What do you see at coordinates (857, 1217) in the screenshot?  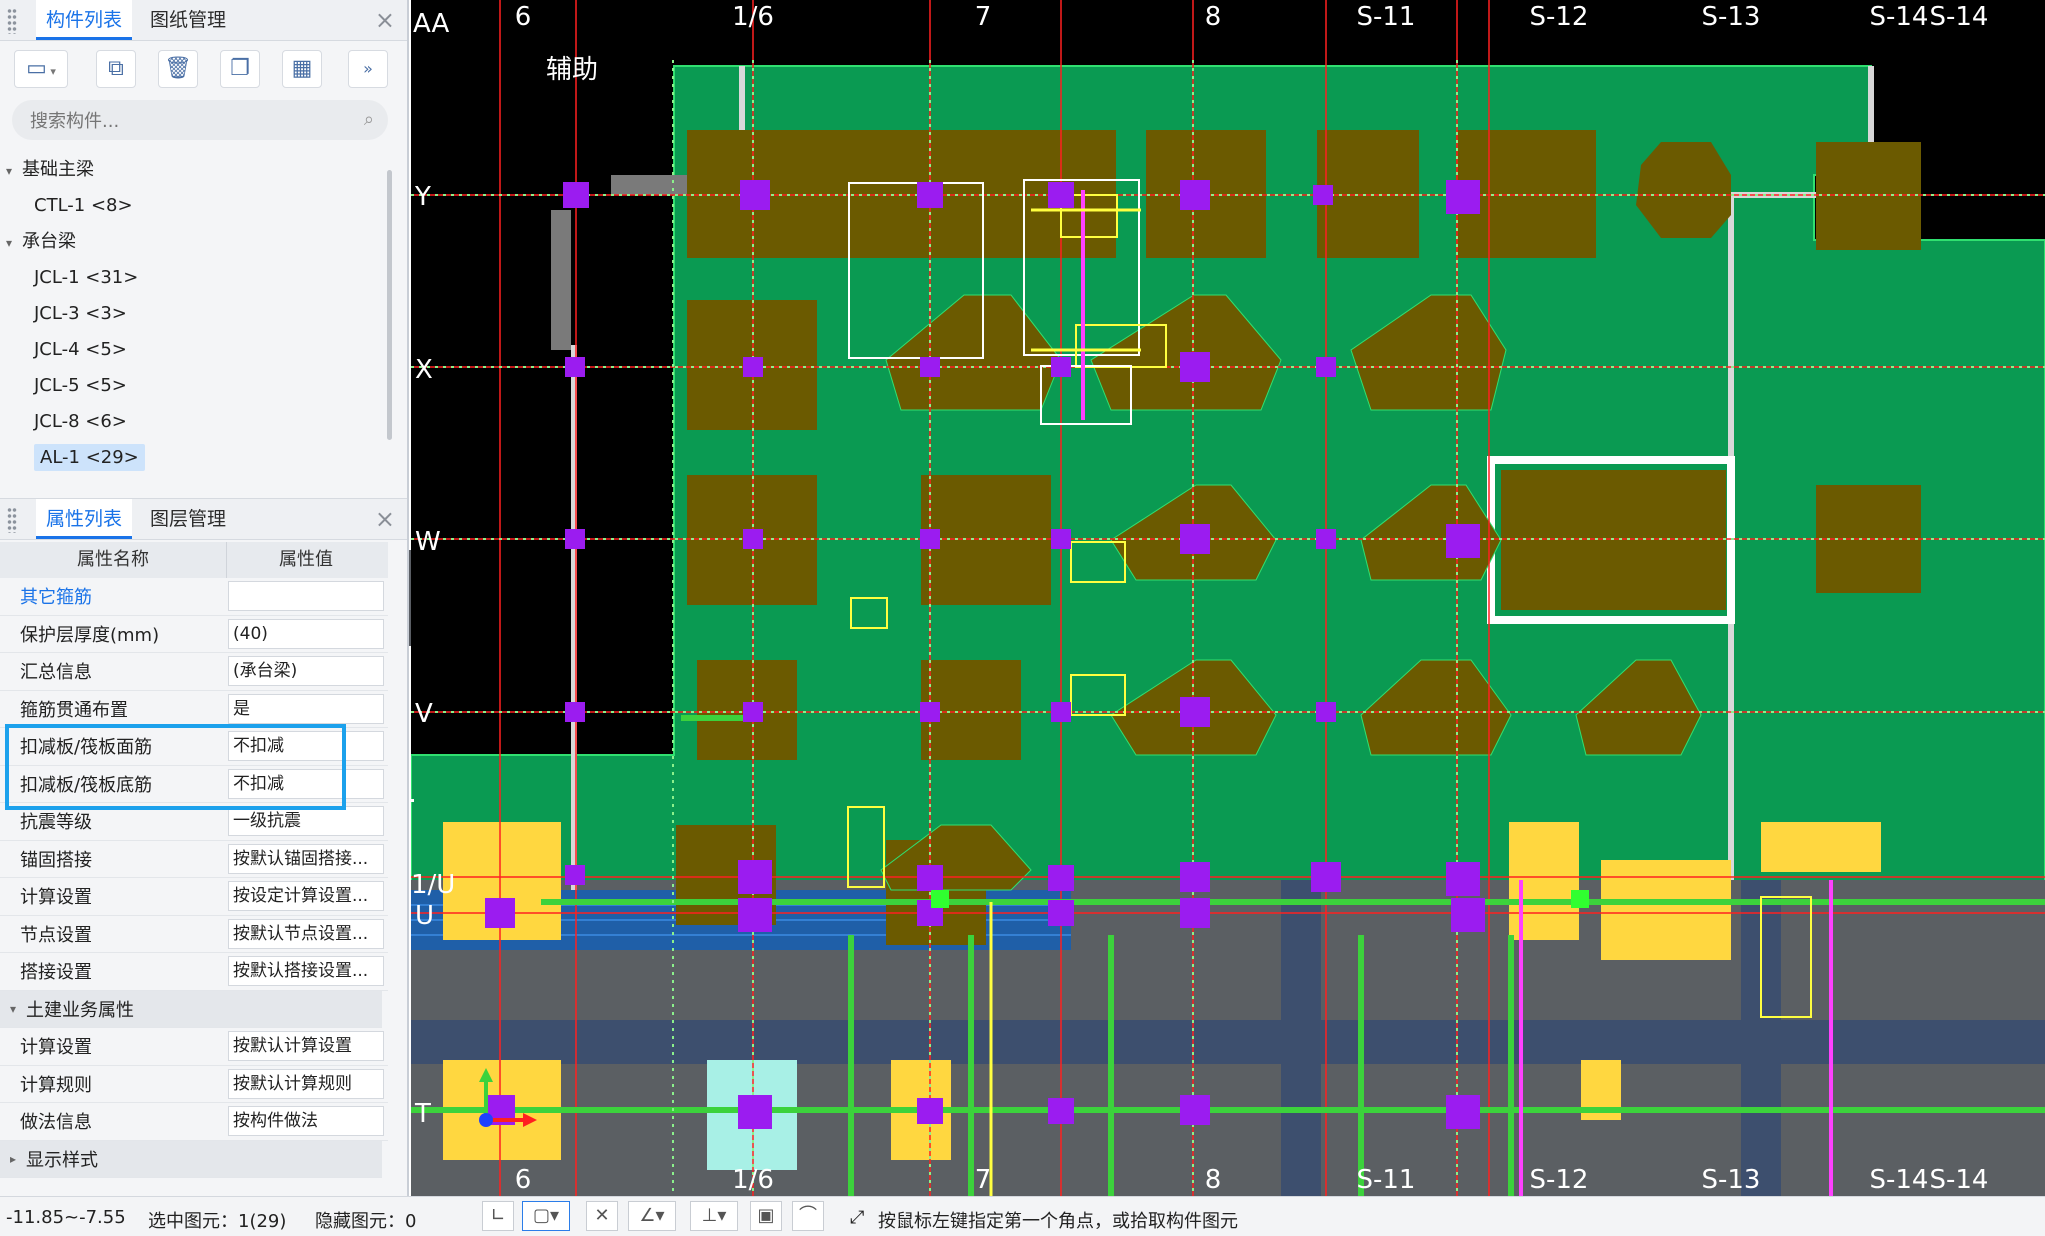 I see `expand-icon: ⤢` at bounding box center [857, 1217].